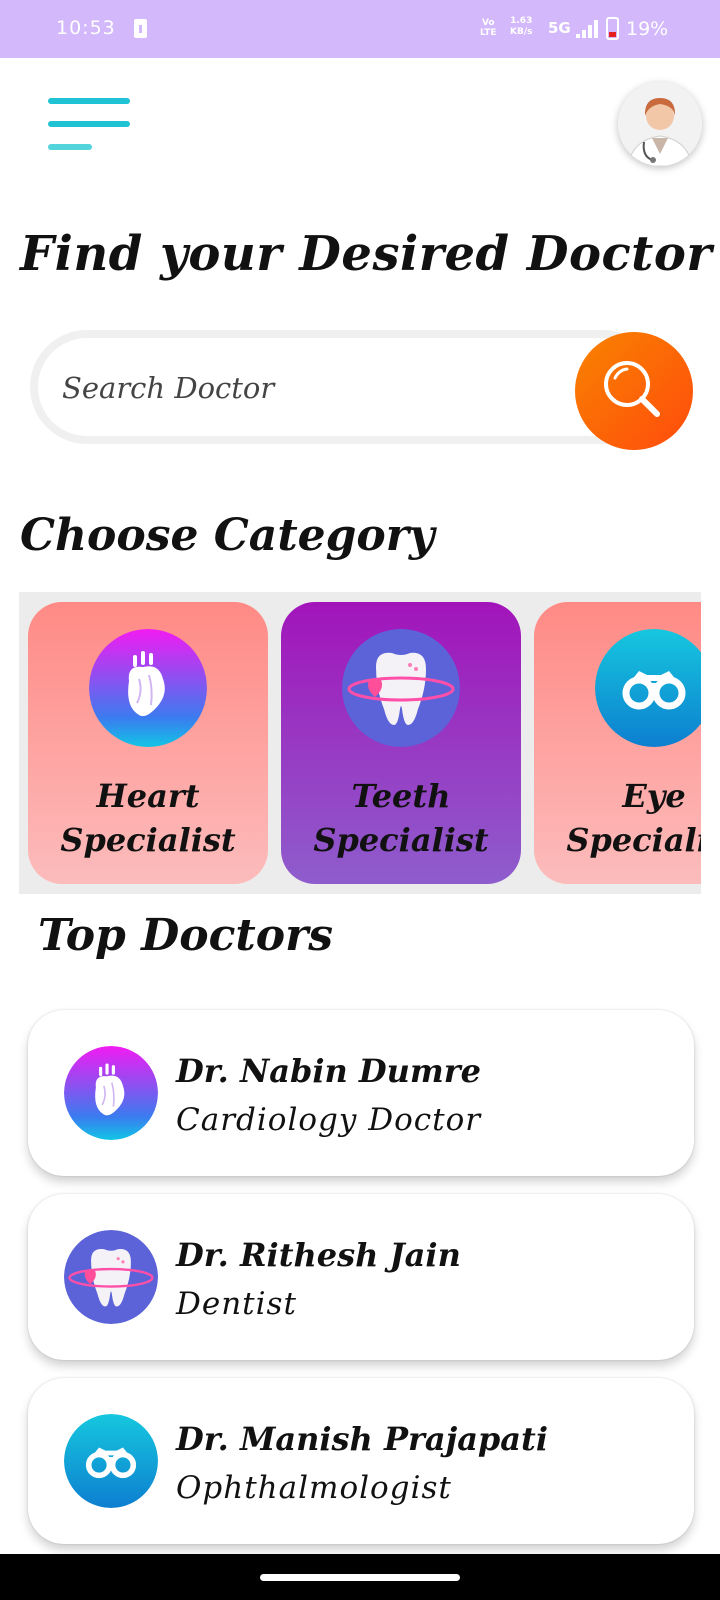  I want to click on search-button, so click(634, 391).